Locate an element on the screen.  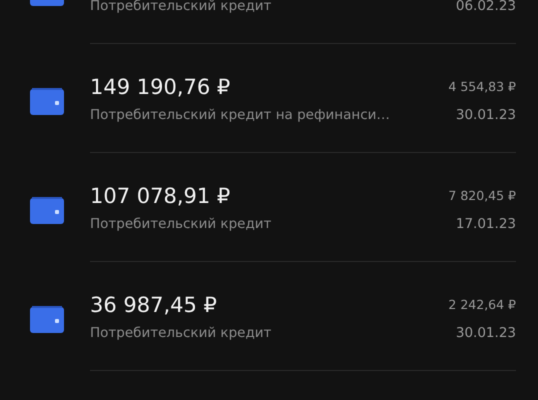
payment-amount: 2 242,64 ₽ is located at coordinates (482, 305).